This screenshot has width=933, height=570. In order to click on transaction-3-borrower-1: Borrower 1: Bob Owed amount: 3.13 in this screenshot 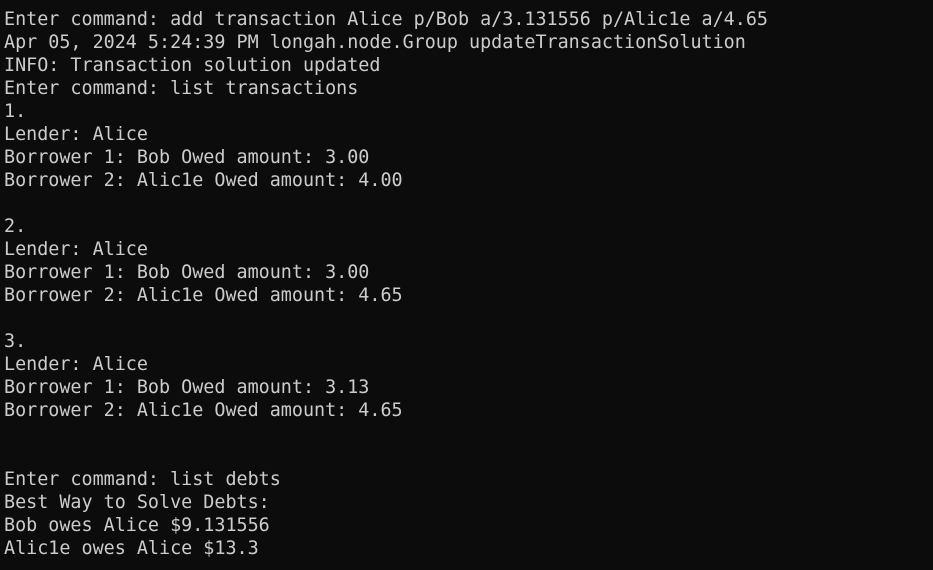, I will do `click(187, 387)`.